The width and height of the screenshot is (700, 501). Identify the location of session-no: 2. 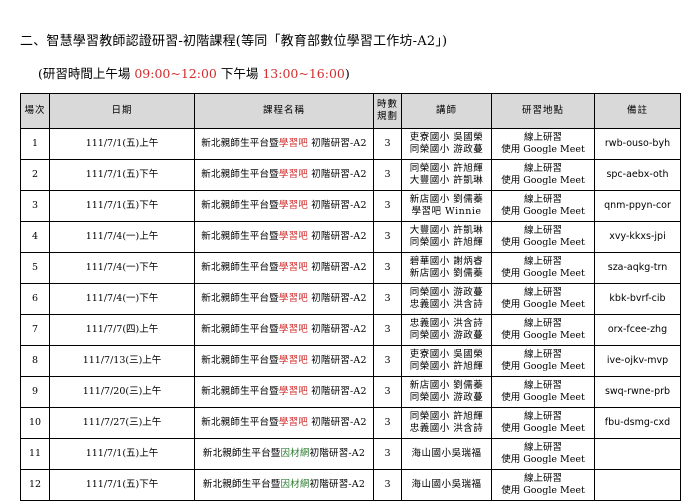
(35, 175).